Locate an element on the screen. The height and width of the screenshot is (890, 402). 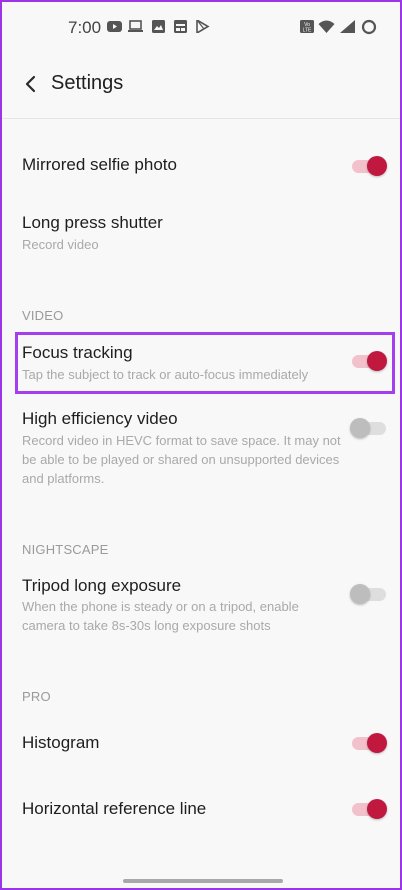
play-store-icon is located at coordinates (203, 26).